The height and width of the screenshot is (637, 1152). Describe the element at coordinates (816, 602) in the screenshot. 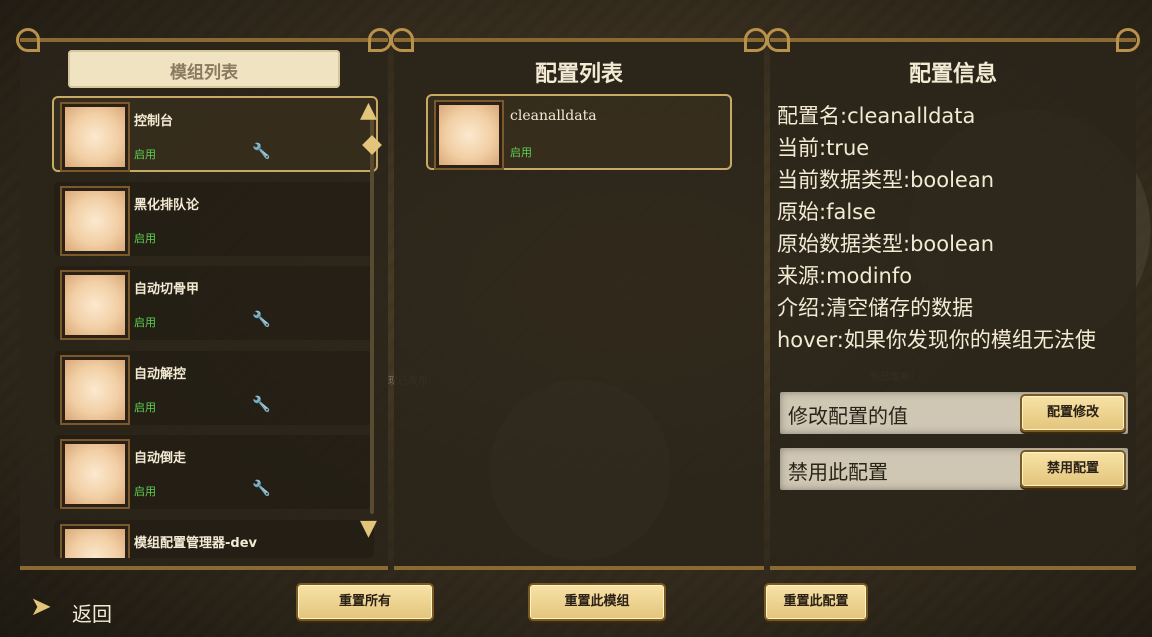

I see `reset-config-button: 重置此配置` at that location.